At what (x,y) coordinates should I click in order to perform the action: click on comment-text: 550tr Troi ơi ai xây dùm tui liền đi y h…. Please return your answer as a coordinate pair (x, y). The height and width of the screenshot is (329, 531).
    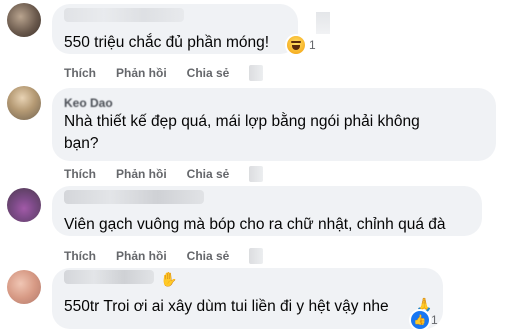
    Looking at the image, I should click on (226, 306).